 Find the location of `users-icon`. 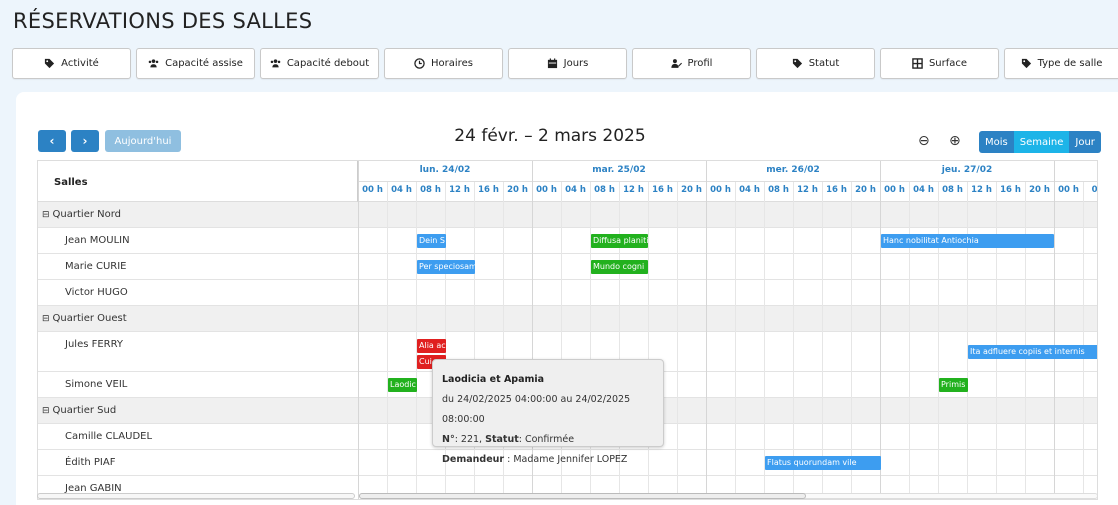

users-icon is located at coordinates (153, 63).